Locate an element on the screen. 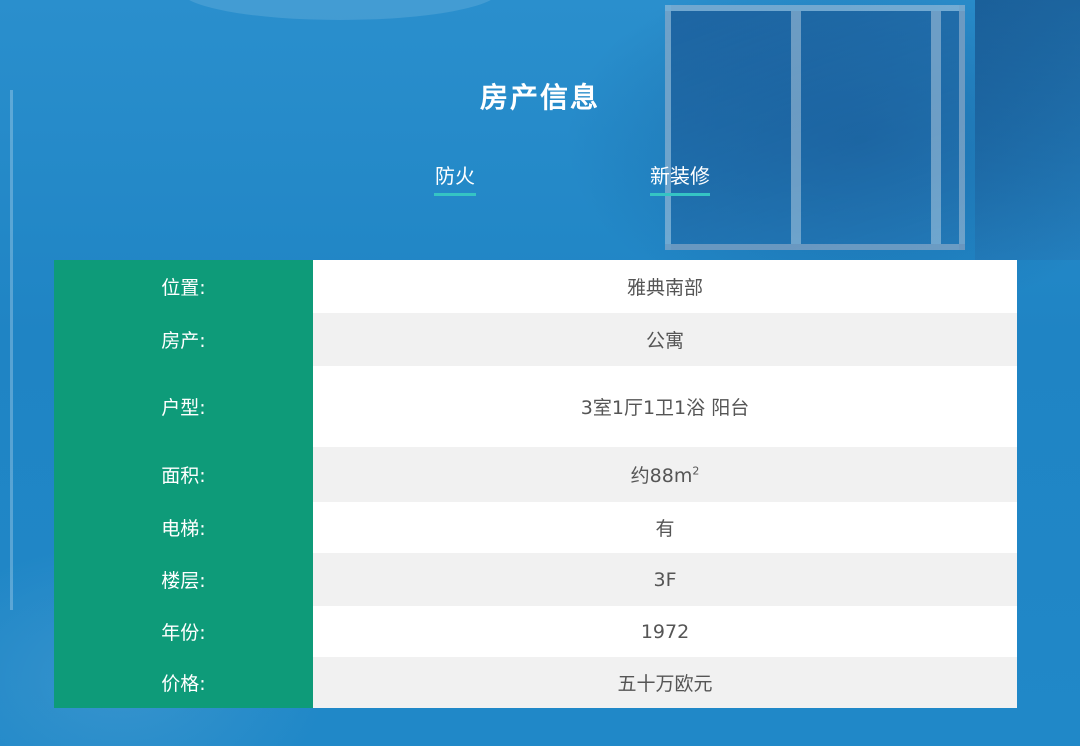 Image resolution: width=1080 pixels, height=746 pixels. table-row-elevator: 电梯: 有 is located at coordinates (535, 527).